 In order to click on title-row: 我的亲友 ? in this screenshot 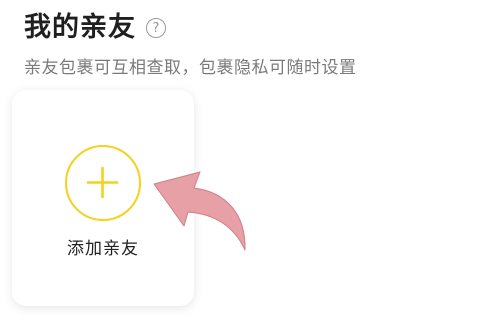, I will do `click(190, 28)`.